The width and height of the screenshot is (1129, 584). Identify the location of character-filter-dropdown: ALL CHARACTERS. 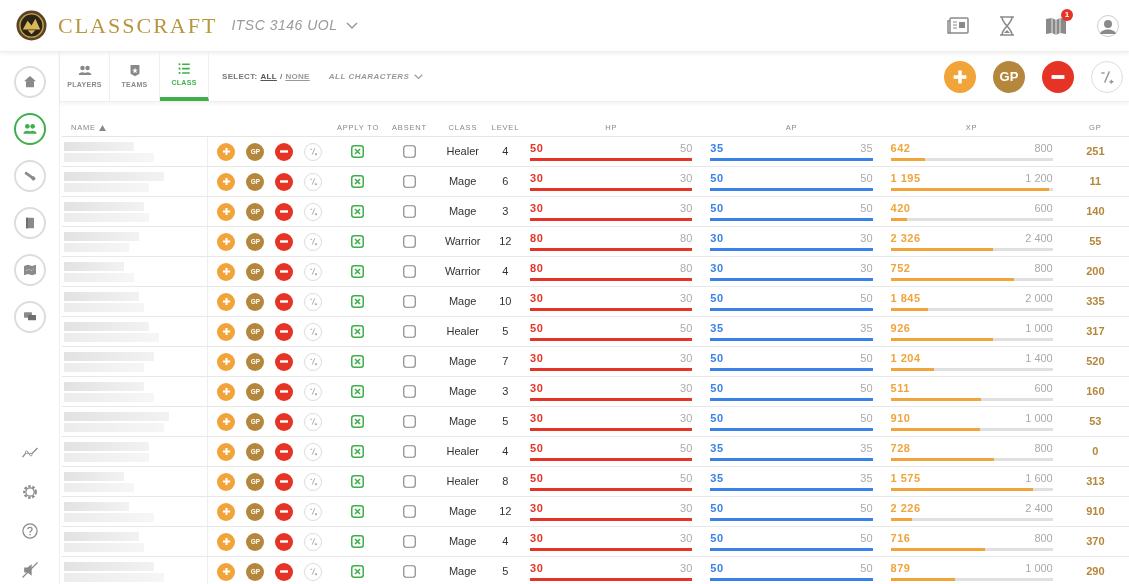
(376, 76).